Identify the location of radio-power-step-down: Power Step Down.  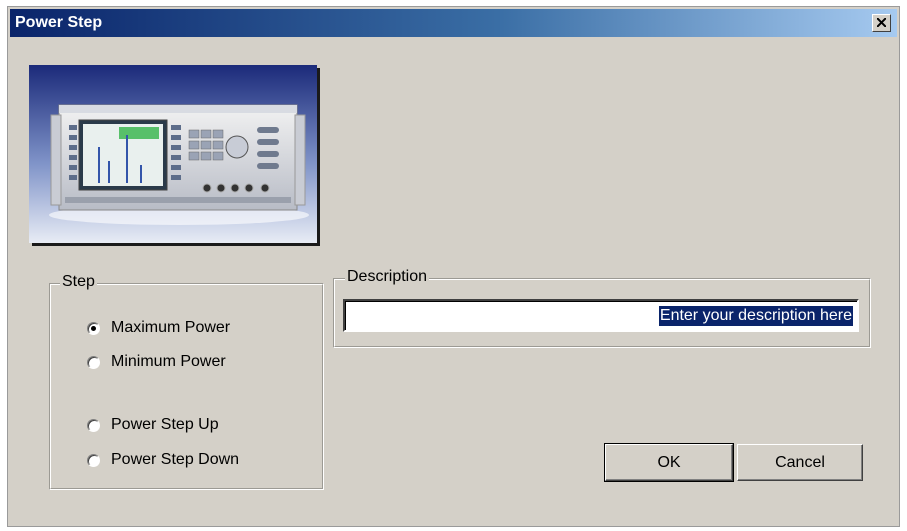
(163, 460).